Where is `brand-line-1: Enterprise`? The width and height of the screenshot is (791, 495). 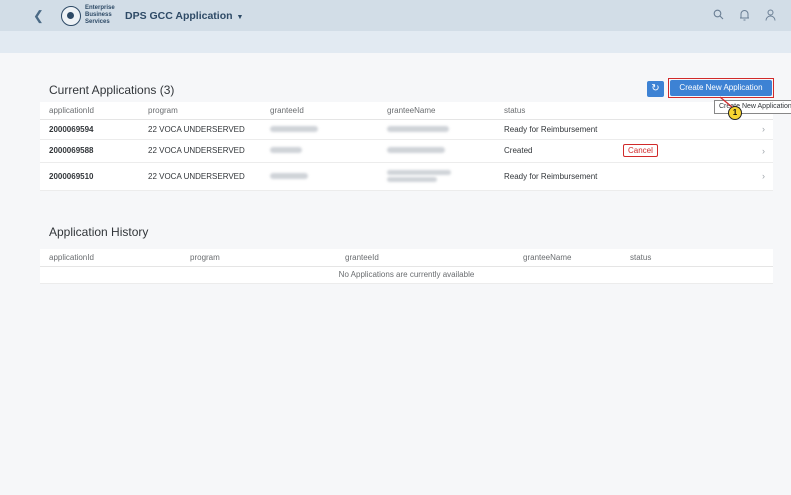 brand-line-1: Enterprise is located at coordinates (100, 8).